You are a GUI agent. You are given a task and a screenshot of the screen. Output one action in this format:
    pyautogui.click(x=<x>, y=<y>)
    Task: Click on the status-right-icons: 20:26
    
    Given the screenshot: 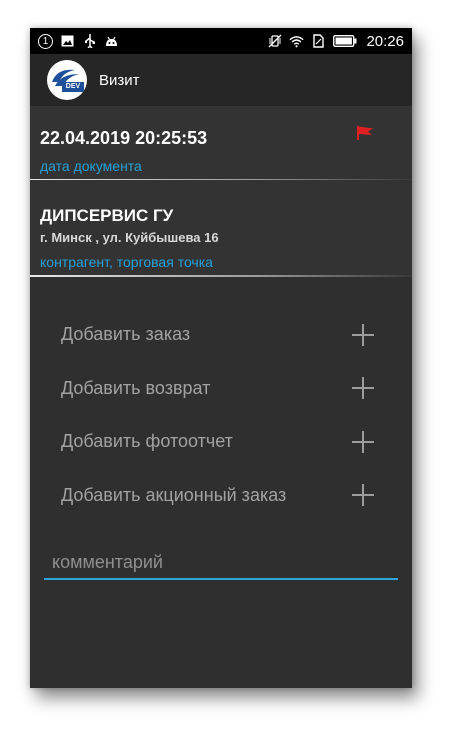 What is the action you would take?
    pyautogui.click(x=335, y=41)
    